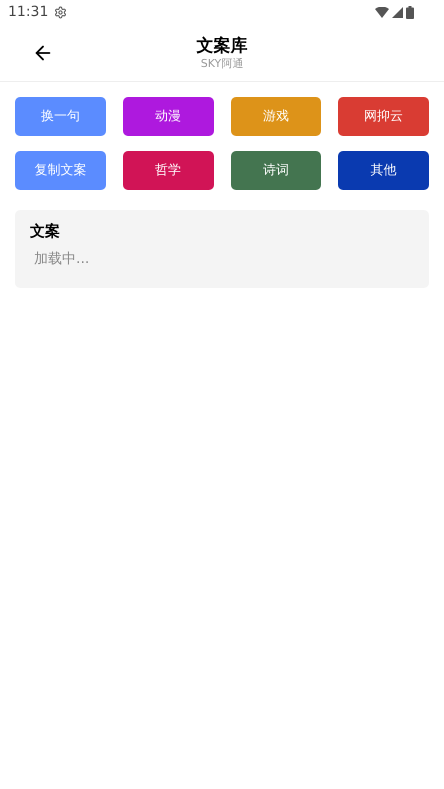 This screenshot has width=444, height=789. What do you see at coordinates (397, 12) in the screenshot?
I see `signal-icon` at bounding box center [397, 12].